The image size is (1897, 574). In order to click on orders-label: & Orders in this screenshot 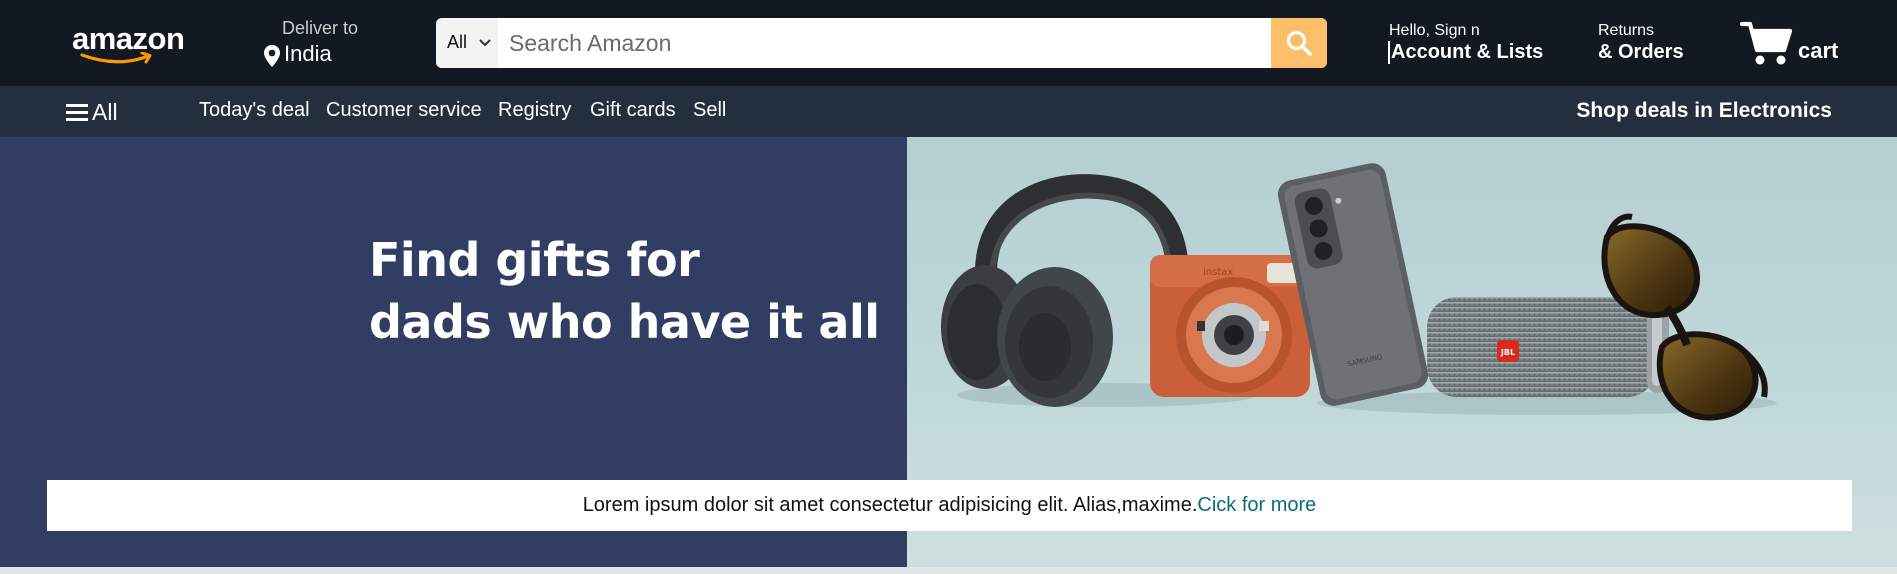, I will do `click(1641, 52)`.